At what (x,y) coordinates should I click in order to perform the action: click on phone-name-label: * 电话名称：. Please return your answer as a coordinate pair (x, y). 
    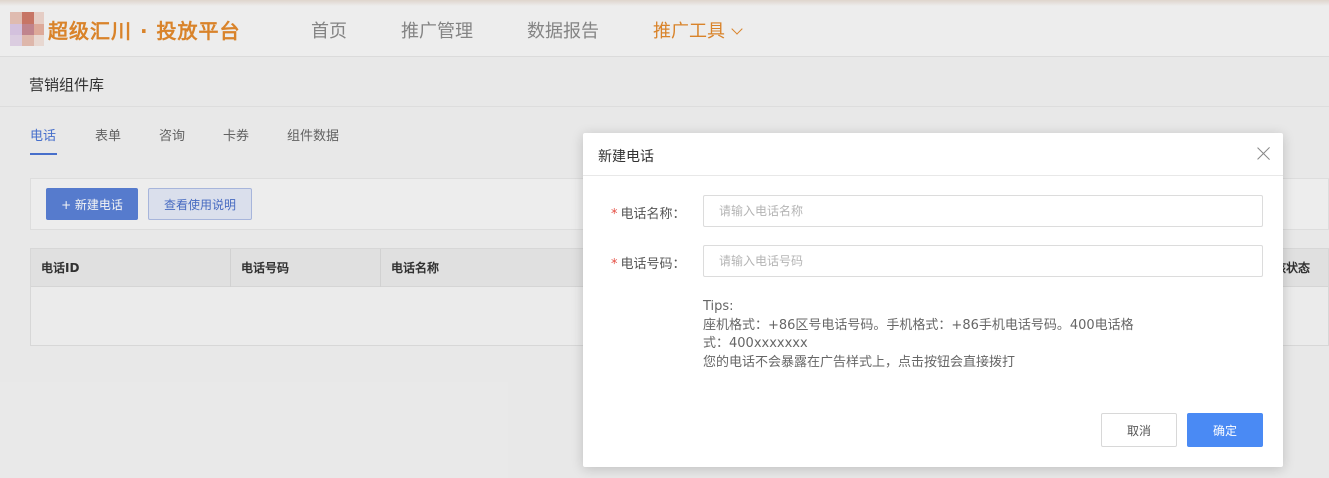
    Looking at the image, I should click on (648, 212).